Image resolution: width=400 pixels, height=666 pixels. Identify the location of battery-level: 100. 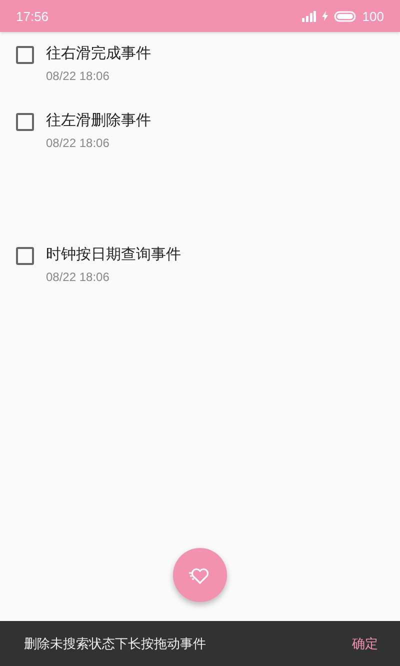
(373, 16).